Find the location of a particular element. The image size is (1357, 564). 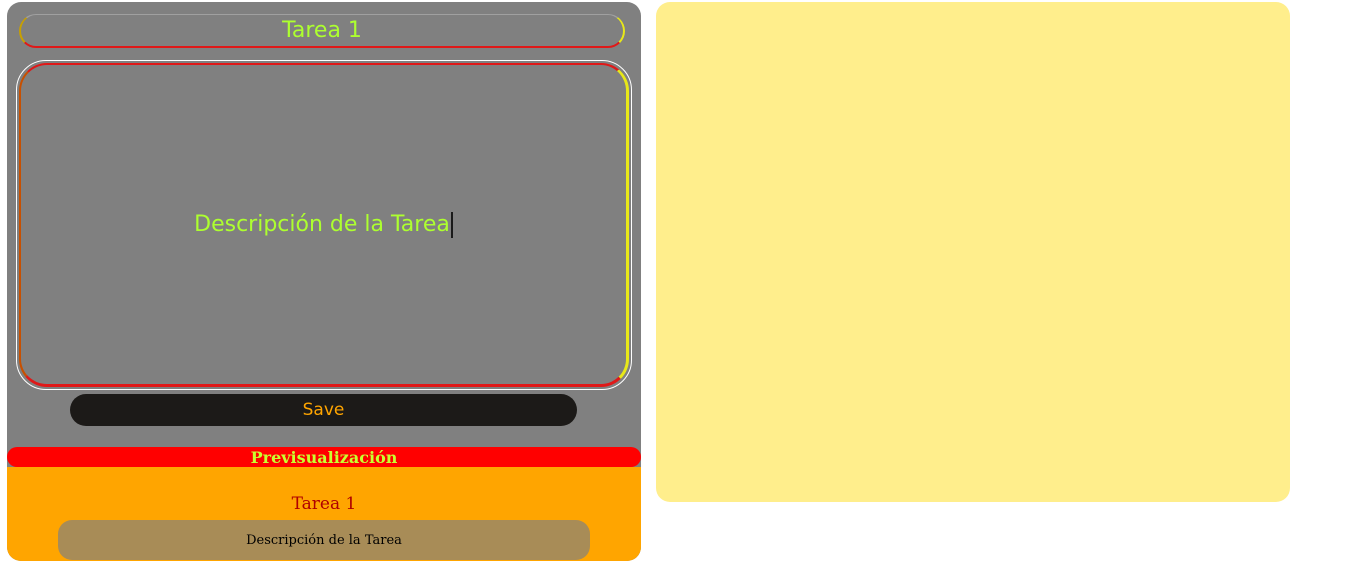

preview-description: Descripción de la Tarea is located at coordinates (324, 540).